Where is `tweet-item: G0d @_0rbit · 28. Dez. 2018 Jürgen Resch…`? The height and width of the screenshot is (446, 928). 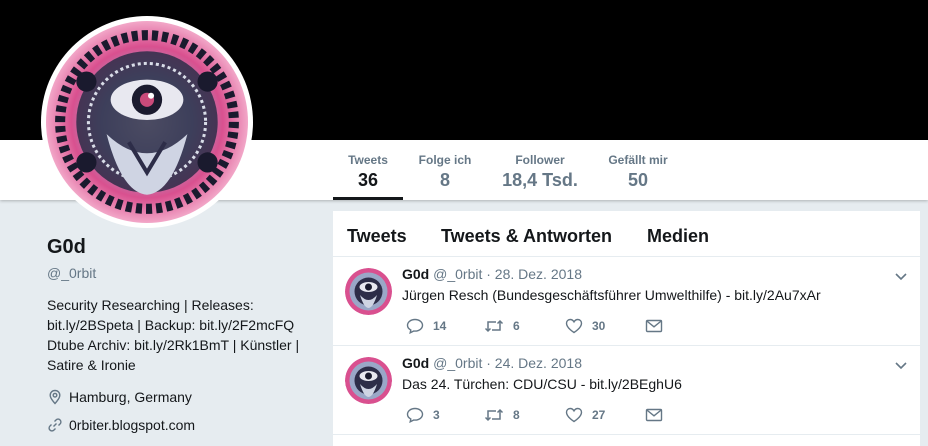
tweet-item: G0d @_0rbit · 28. Dez. 2018 Jürgen Resch… is located at coordinates (626, 301).